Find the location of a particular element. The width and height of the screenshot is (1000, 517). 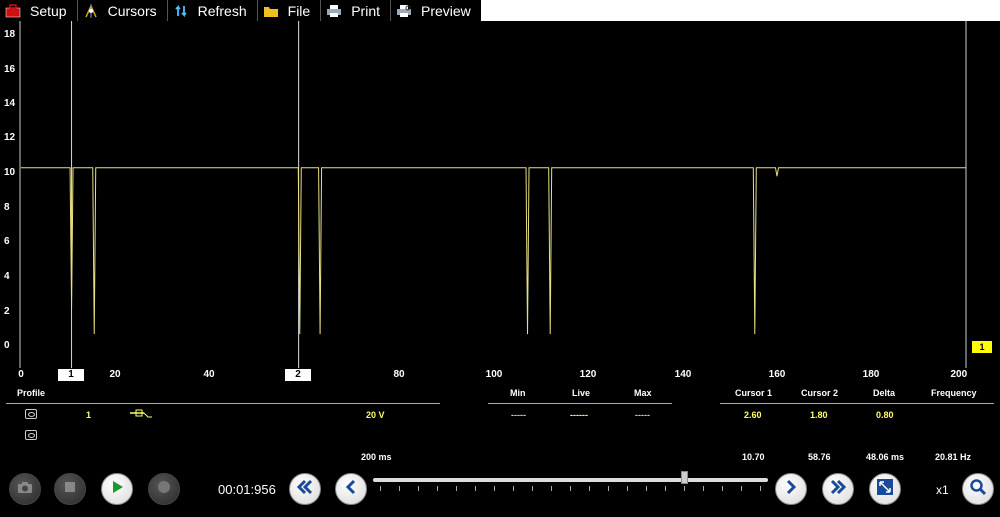

profile-header: Profile is located at coordinates (31, 393).